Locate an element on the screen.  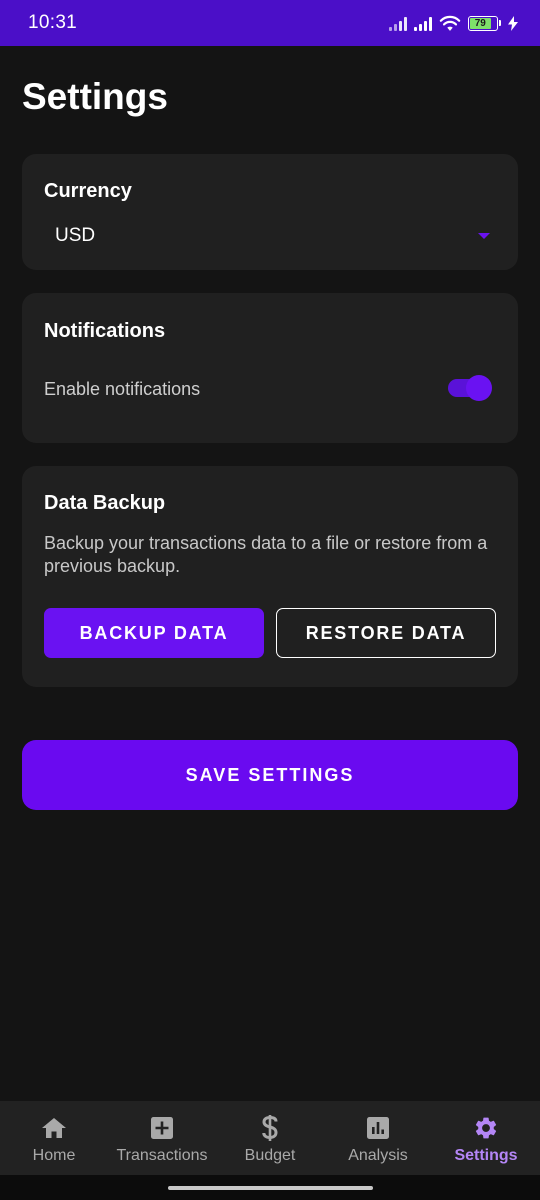
nav-label-transactions: Transactions is located at coordinates (162, 1155).